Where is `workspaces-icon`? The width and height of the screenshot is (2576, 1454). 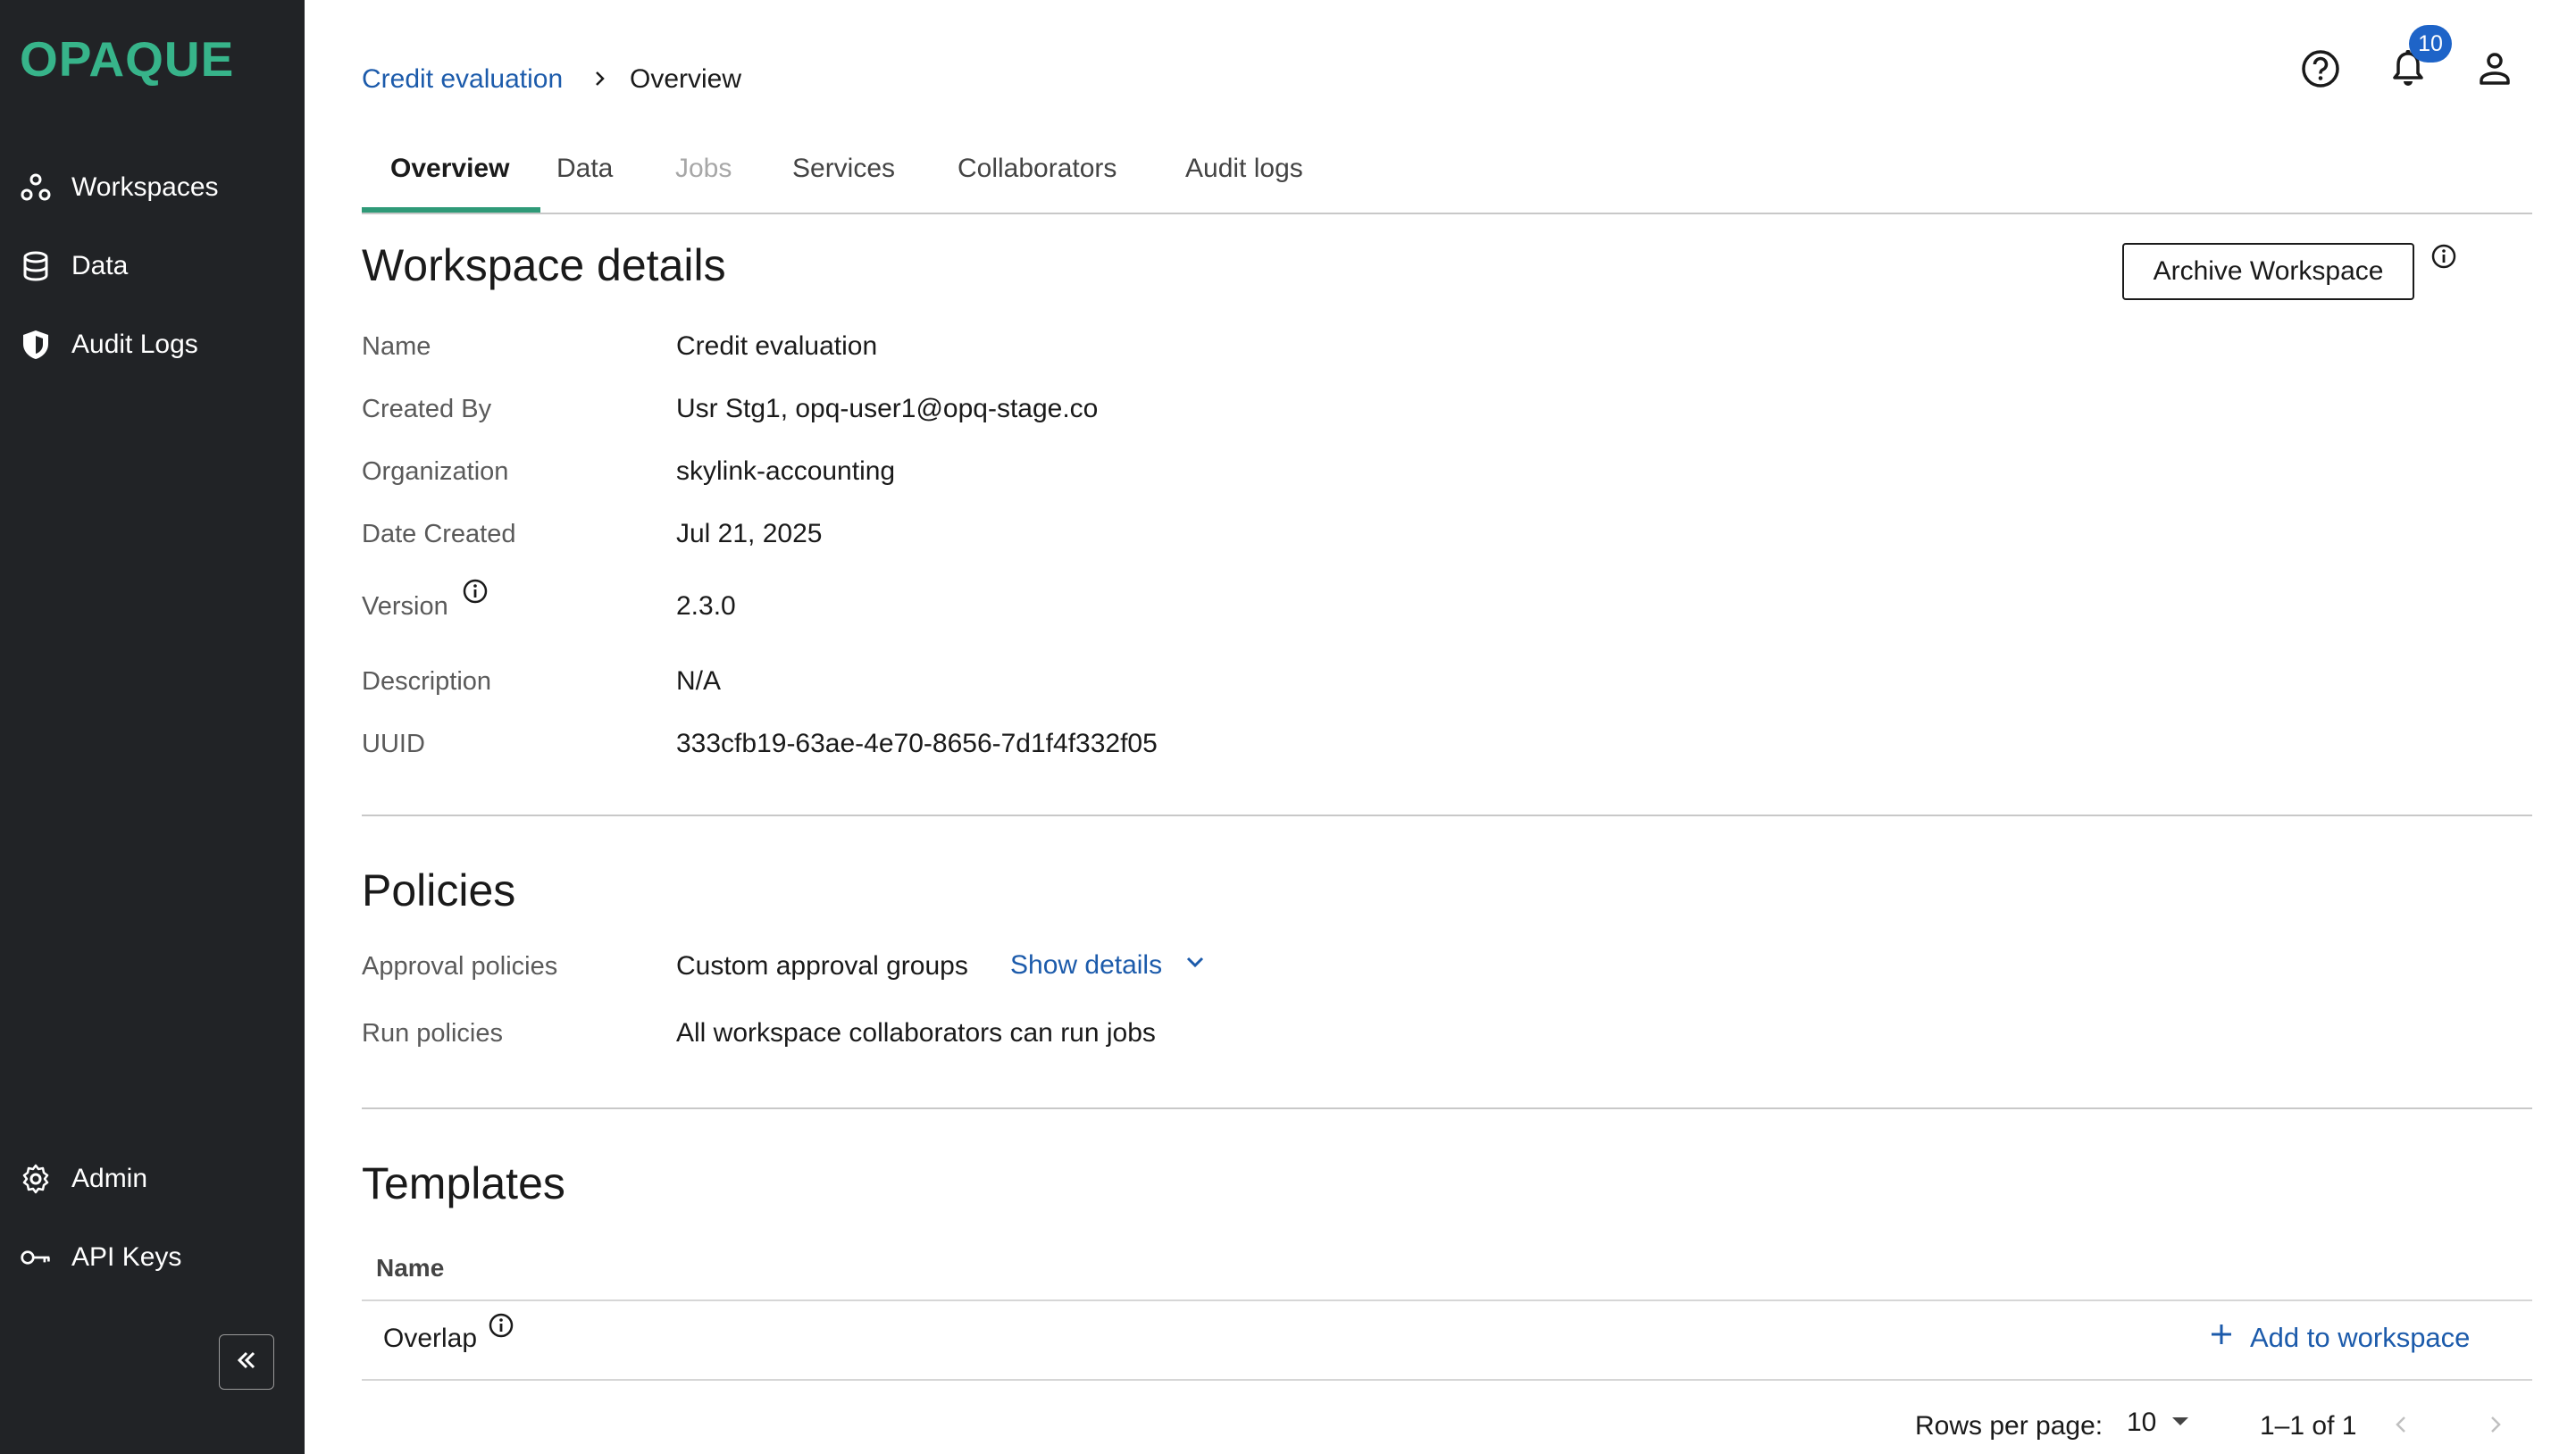
workspaces-icon is located at coordinates (36, 187).